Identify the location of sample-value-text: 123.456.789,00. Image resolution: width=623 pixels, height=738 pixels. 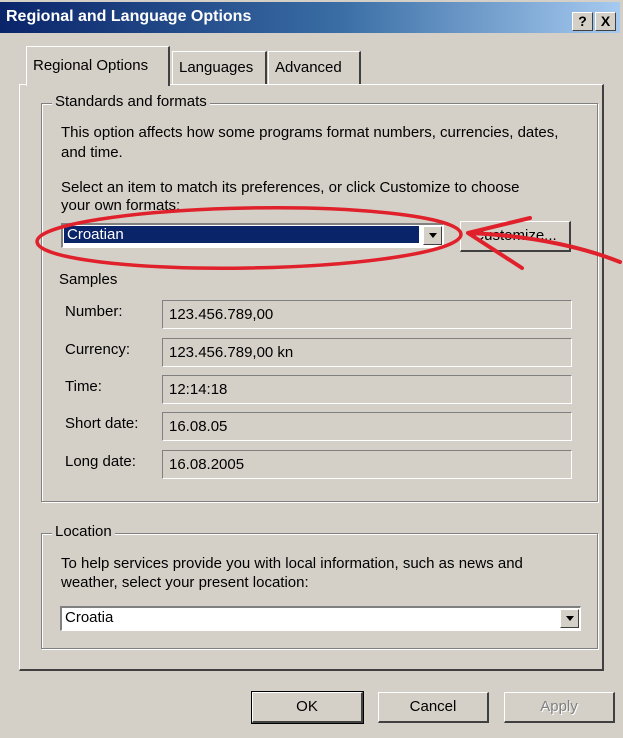
(221, 314).